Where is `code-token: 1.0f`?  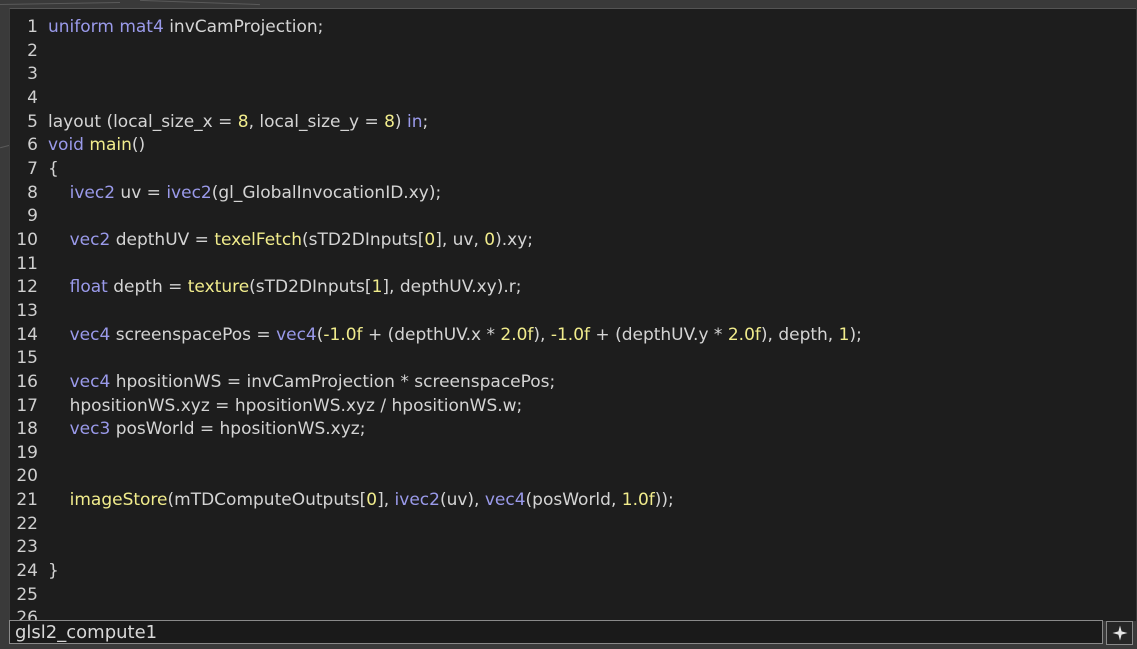
code-token: 1.0f is located at coordinates (638, 500).